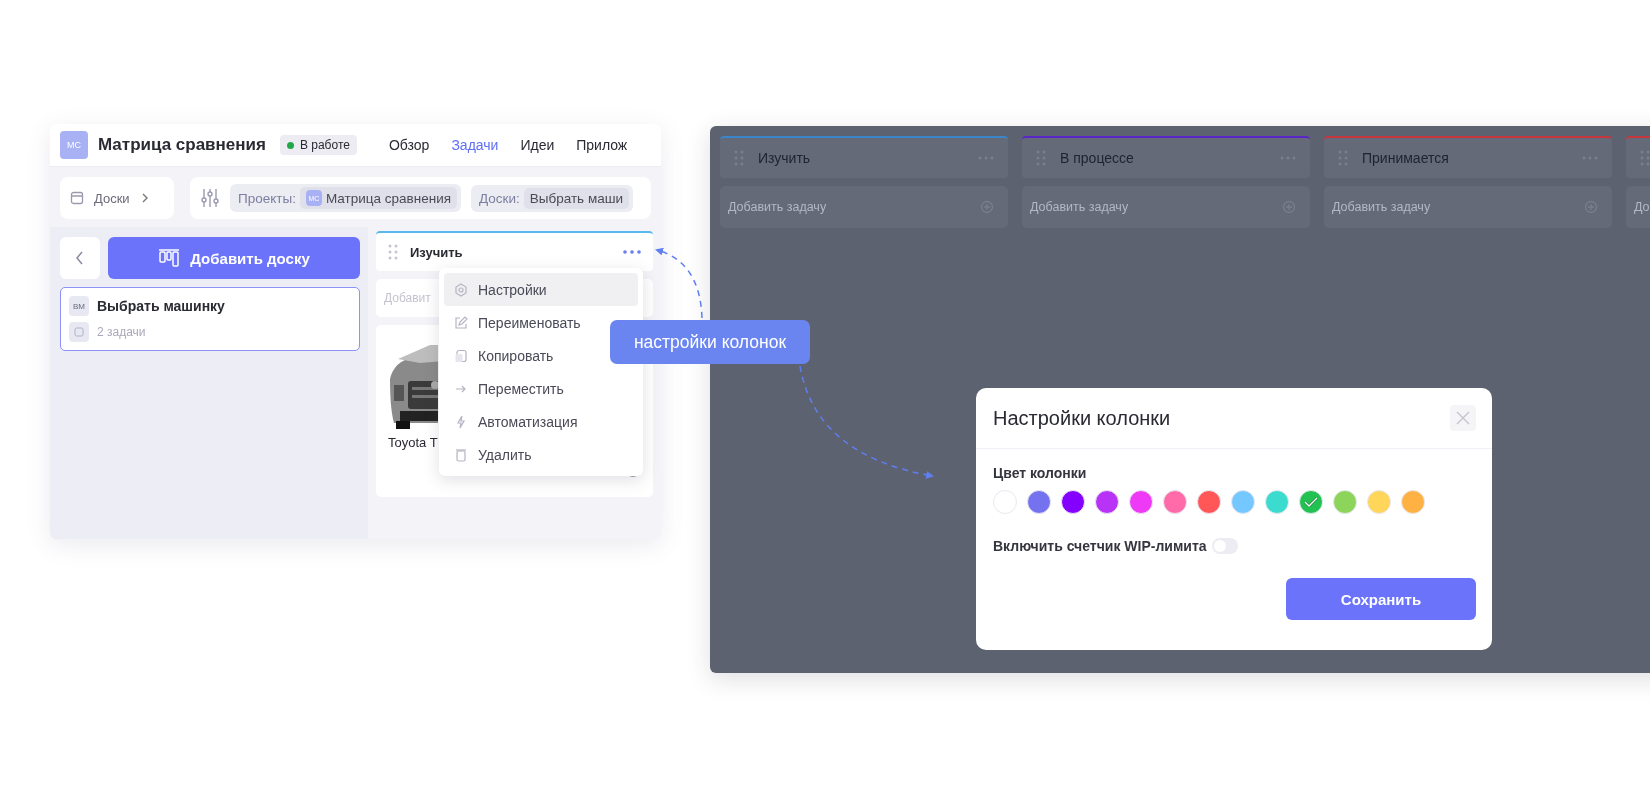 Image resolution: width=1650 pixels, height=800 pixels. What do you see at coordinates (528, 421) in the screenshot?
I see `menu-item-label: Автоматизация` at bounding box center [528, 421].